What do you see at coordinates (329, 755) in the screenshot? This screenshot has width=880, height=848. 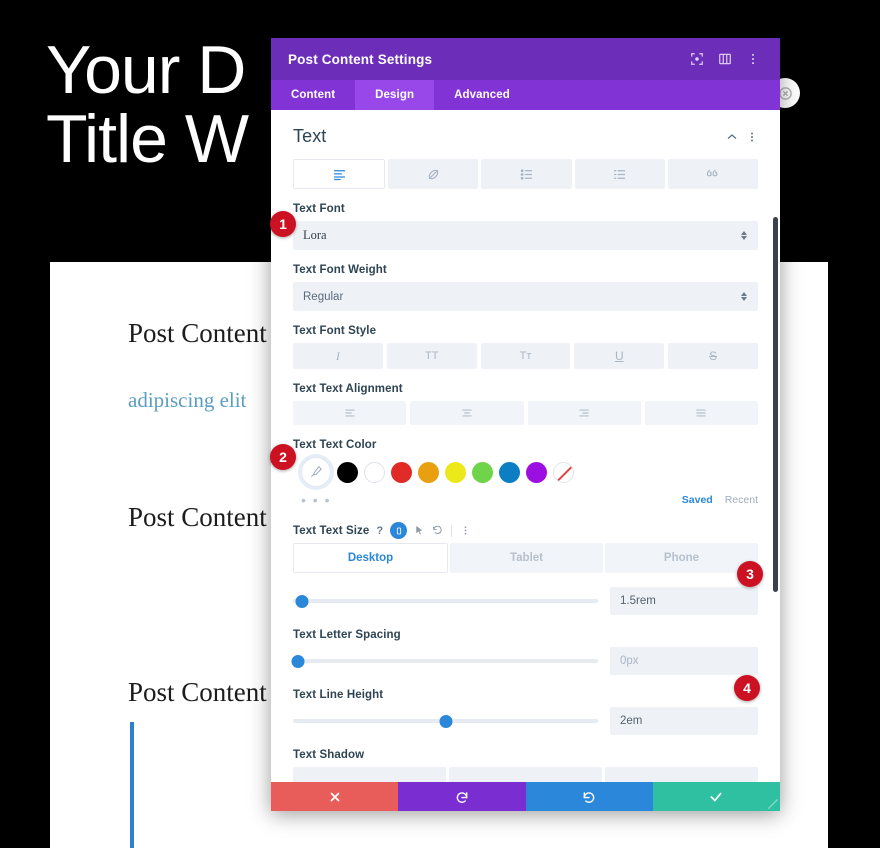 I see `text-shadow-label: Text Shadow` at bounding box center [329, 755].